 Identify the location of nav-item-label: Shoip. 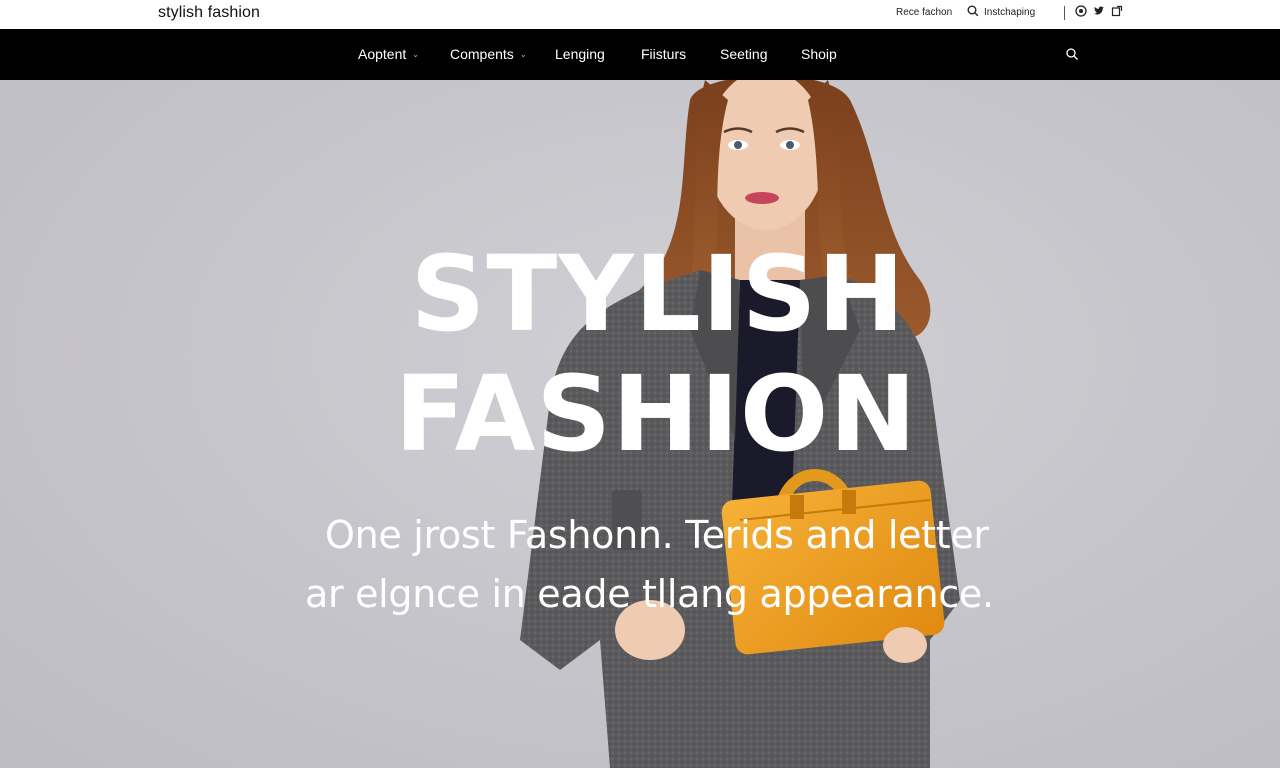
(819, 54).